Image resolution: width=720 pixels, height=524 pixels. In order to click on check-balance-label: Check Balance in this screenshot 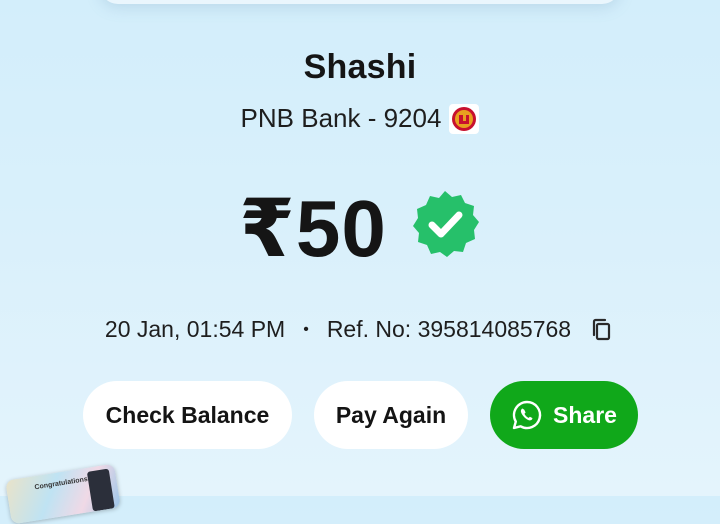, I will do `click(187, 414)`.